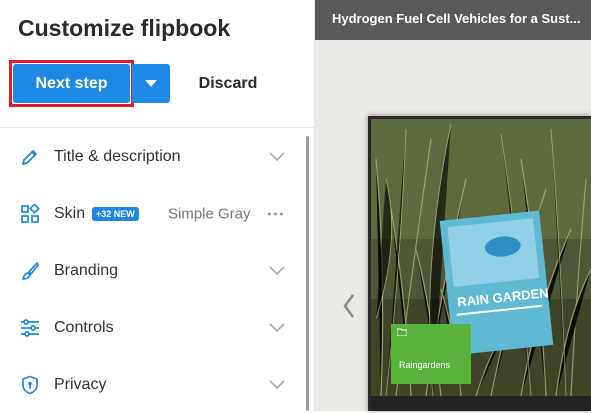  What do you see at coordinates (70, 213) in the screenshot?
I see `menu-item-label: Skin` at bounding box center [70, 213].